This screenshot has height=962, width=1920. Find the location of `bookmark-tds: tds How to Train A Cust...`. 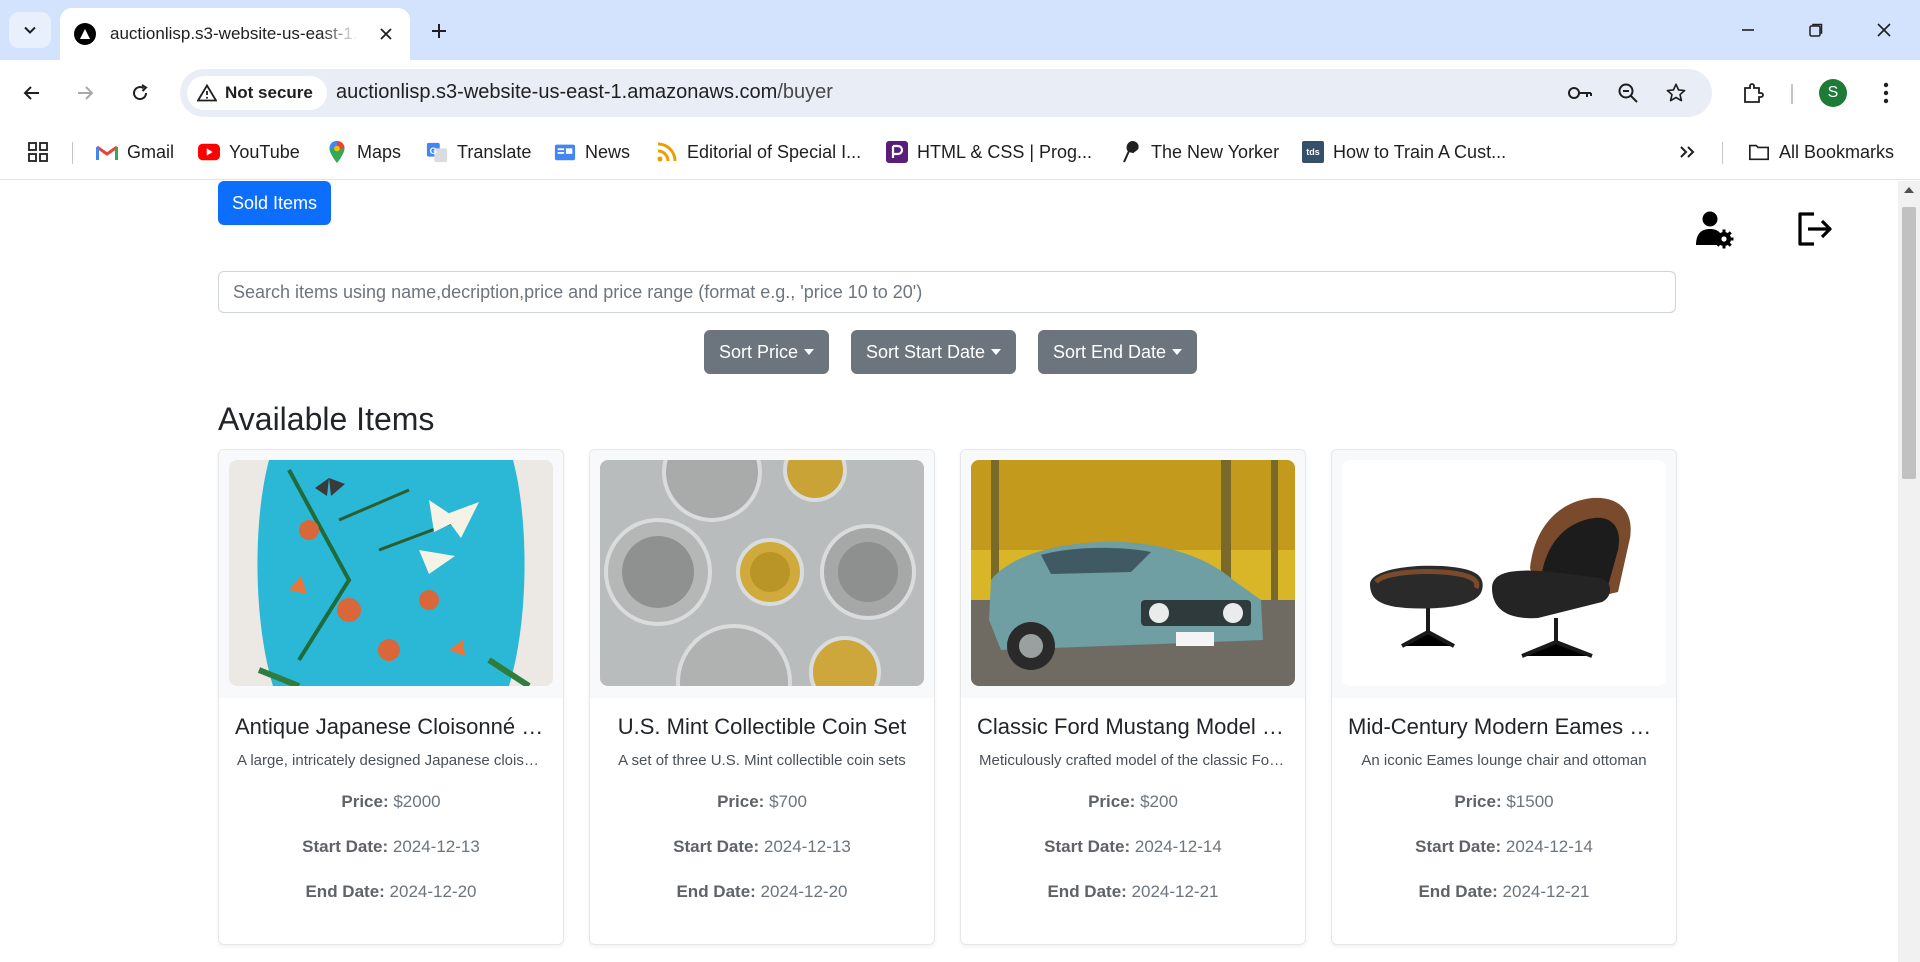

bookmark-tds: tds How to Train A Cust... is located at coordinates (1404, 152).